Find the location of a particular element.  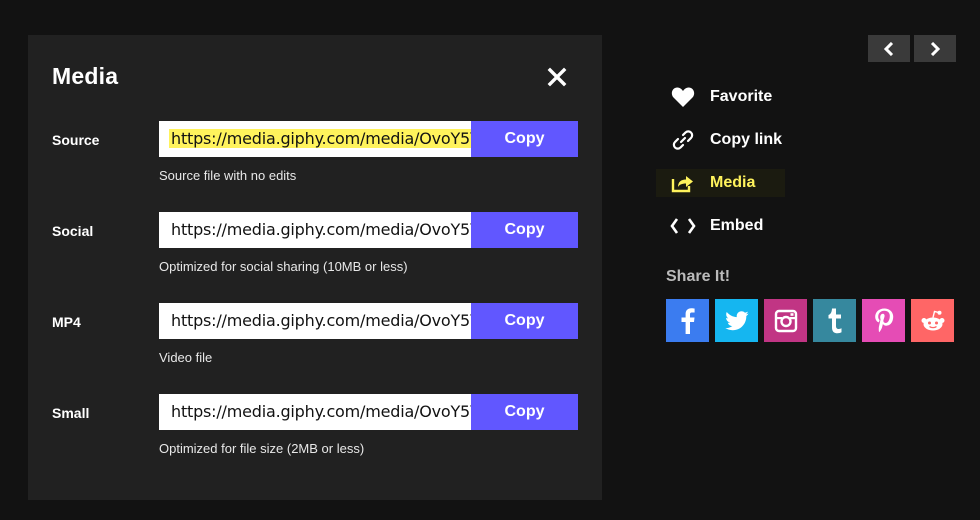

dialog-title: Media is located at coordinates (85, 76).